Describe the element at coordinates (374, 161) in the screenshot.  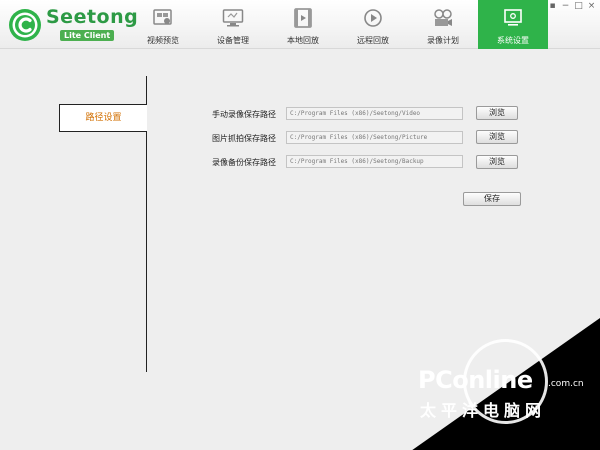
I see `backup-path-input: C:/Program Files (x86)/Seetong/Backup` at that location.